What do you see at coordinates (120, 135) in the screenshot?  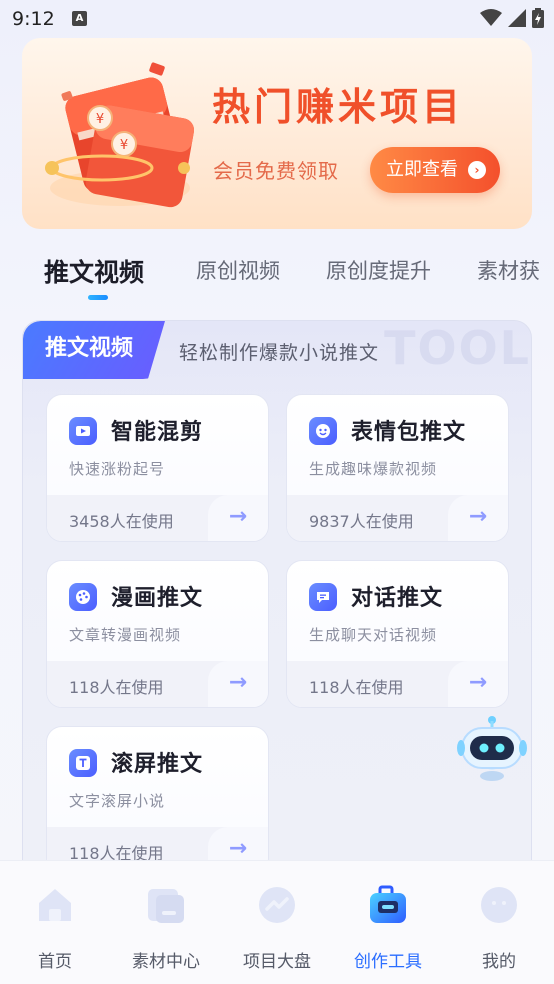 I see `red-envelope-illustration: ¥ ¥` at bounding box center [120, 135].